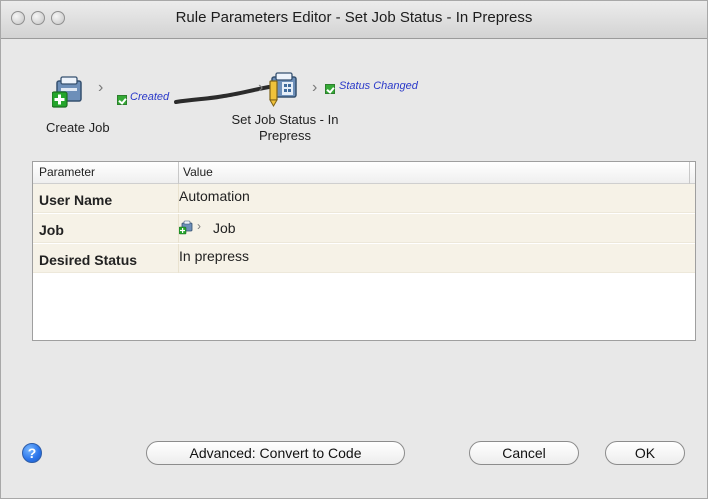 This screenshot has height=499, width=708. Describe the element at coordinates (38, 18) in the screenshot. I see `minimize-window-button` at that location.